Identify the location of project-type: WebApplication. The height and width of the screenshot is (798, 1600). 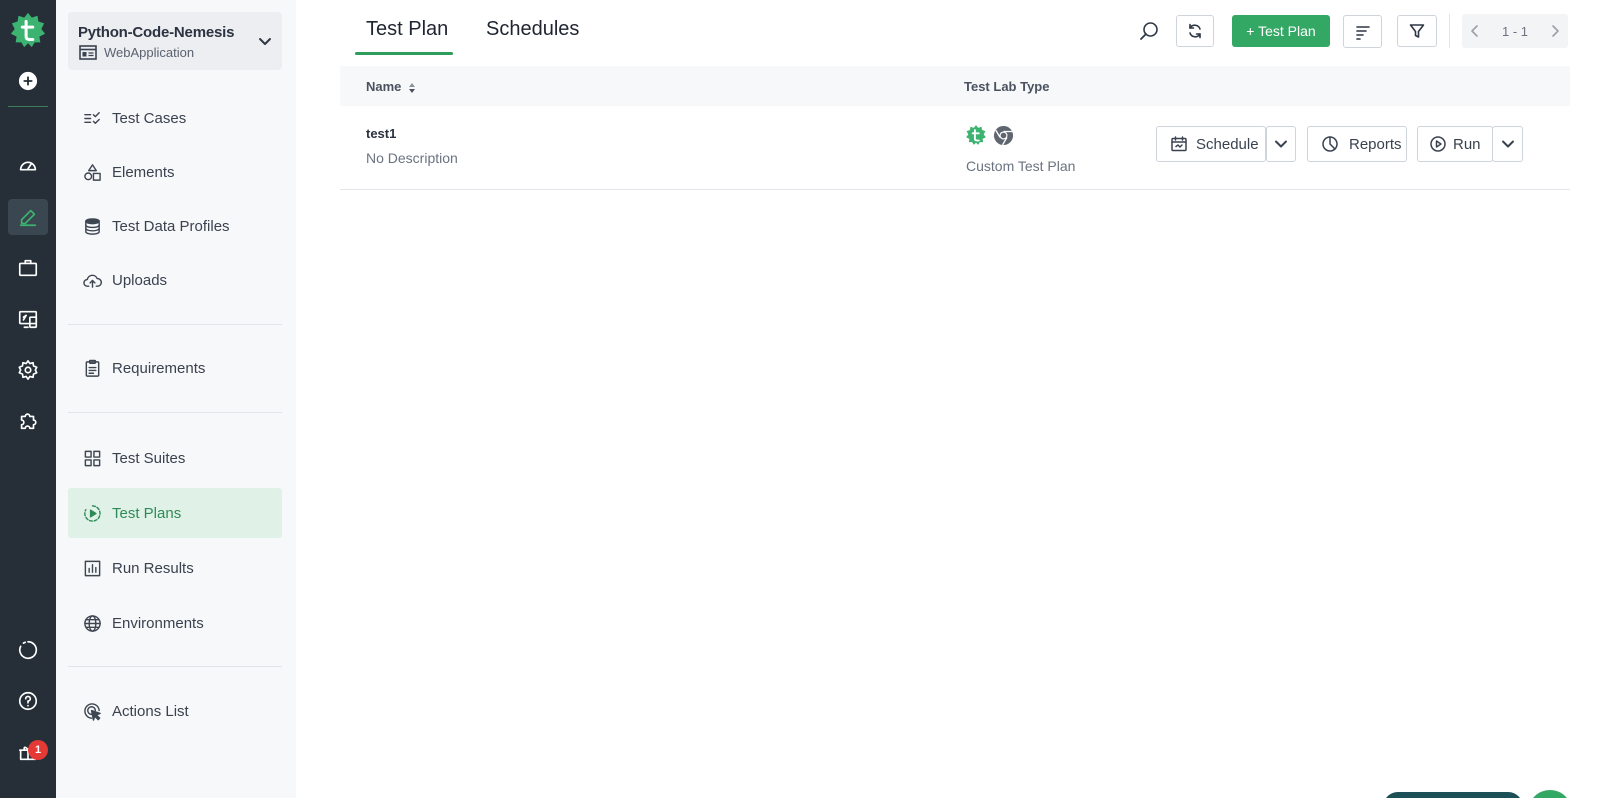
(149, 52).